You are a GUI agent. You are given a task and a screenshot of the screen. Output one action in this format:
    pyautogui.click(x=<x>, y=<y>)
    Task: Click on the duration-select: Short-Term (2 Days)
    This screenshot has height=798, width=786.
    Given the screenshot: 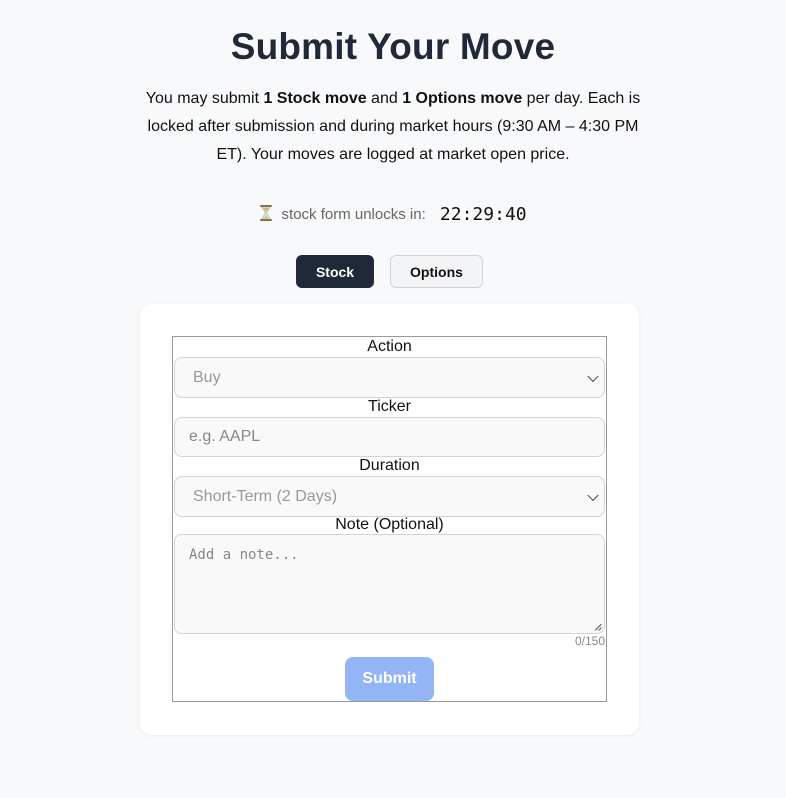 What is the action you would take?
    pyautogui.click(x=389, y=496)
    